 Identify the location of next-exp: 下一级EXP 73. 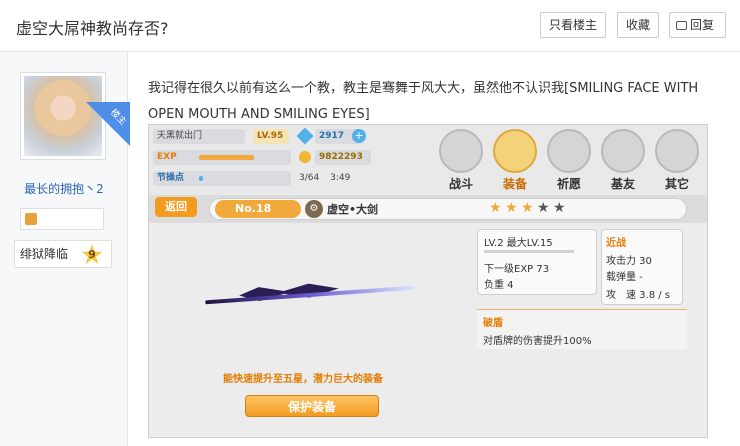
(517, 269).